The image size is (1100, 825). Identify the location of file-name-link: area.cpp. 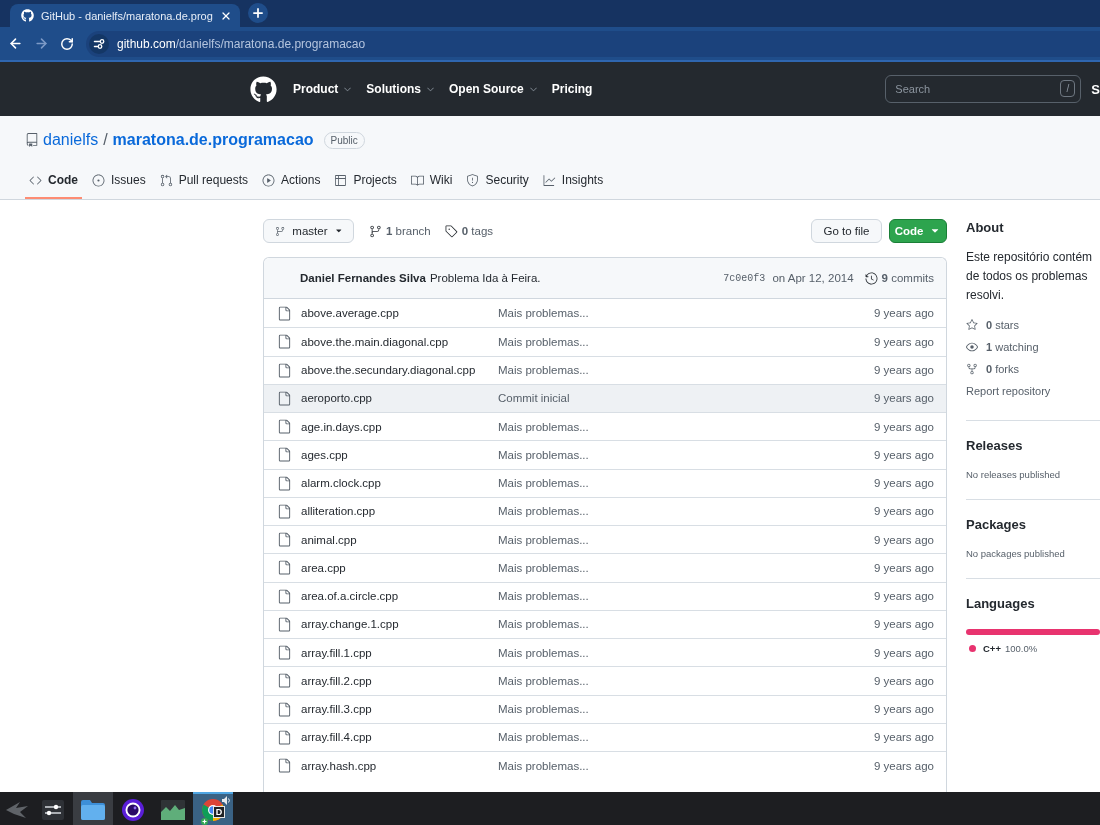
(395, 567).